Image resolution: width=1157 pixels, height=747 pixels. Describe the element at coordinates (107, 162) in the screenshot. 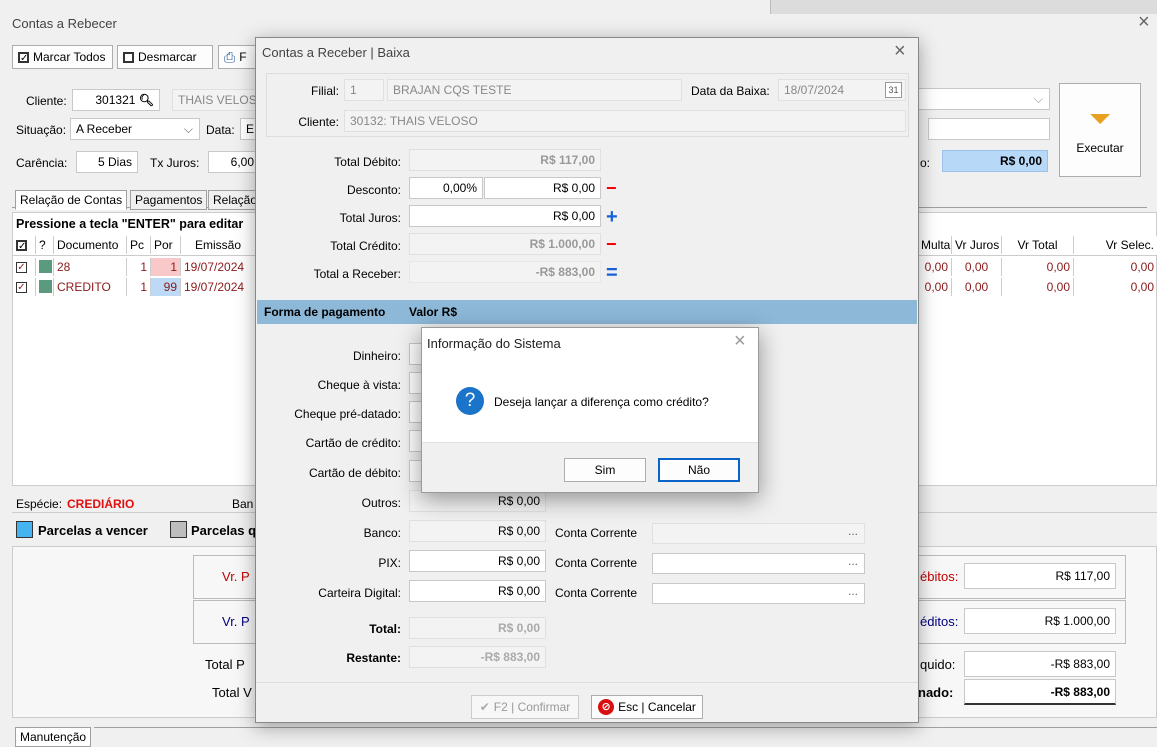

I see `carencia-input: 5 Dias` at that location.